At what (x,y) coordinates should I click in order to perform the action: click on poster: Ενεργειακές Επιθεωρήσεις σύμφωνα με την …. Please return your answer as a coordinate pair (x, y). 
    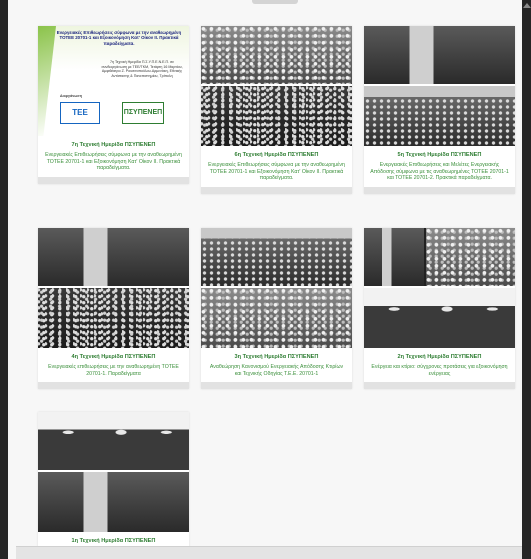
    Looking at the image, I should click on (113, 81).